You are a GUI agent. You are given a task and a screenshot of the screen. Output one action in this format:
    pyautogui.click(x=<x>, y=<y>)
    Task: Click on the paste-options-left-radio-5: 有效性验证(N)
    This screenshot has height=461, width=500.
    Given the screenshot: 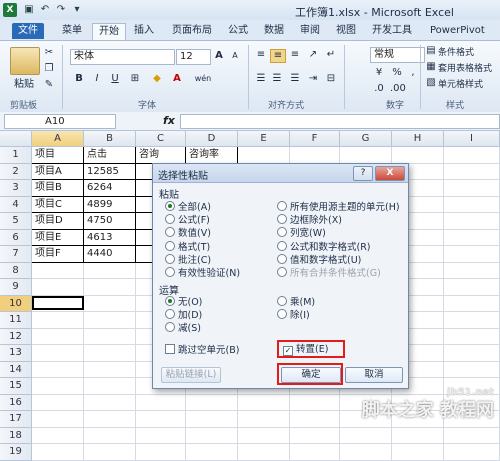 What is the action you would take?
    pyautogui.click(x=202, y=273)
    